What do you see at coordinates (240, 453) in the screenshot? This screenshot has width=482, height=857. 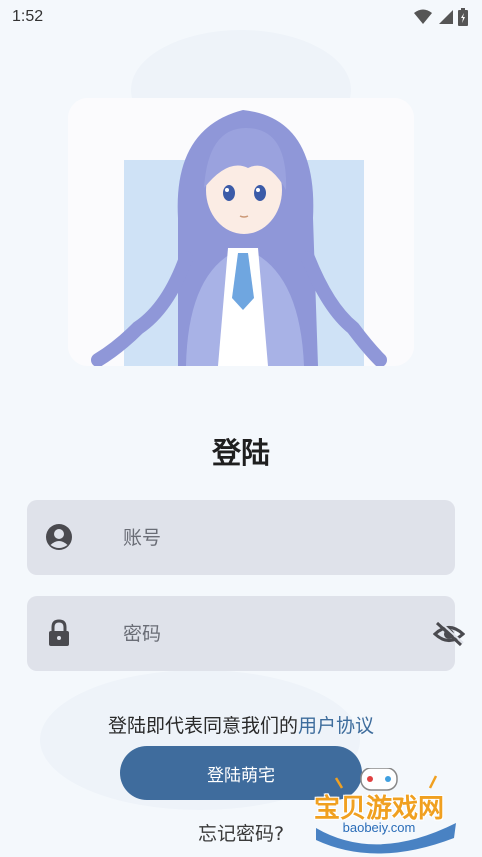 I see `page-title: 登陆` at bounding box center [240, 453].